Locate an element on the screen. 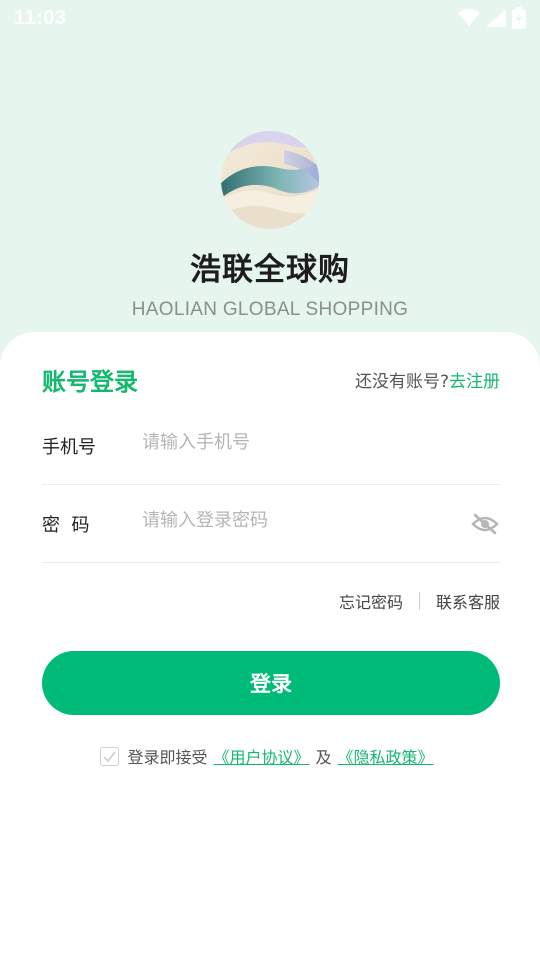 This screenshot has width=540, height=960. status-icons is located at coordinates (492, 18).